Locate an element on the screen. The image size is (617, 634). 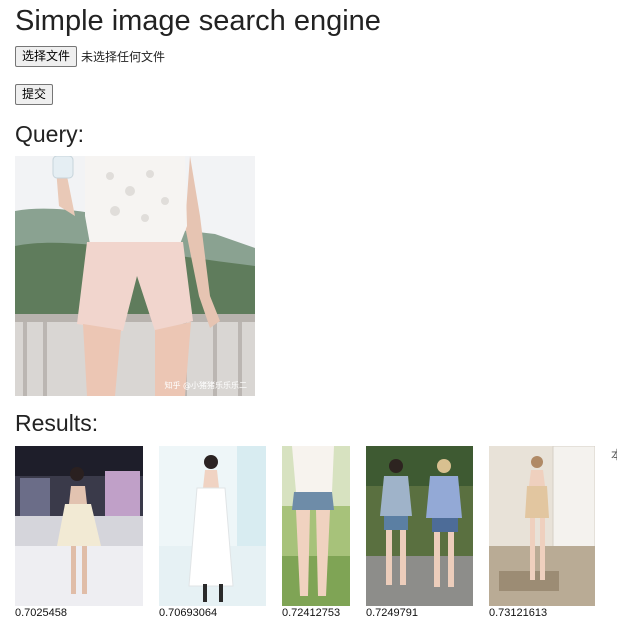
submit-button: 提交 is located at coordinates (34, 94).